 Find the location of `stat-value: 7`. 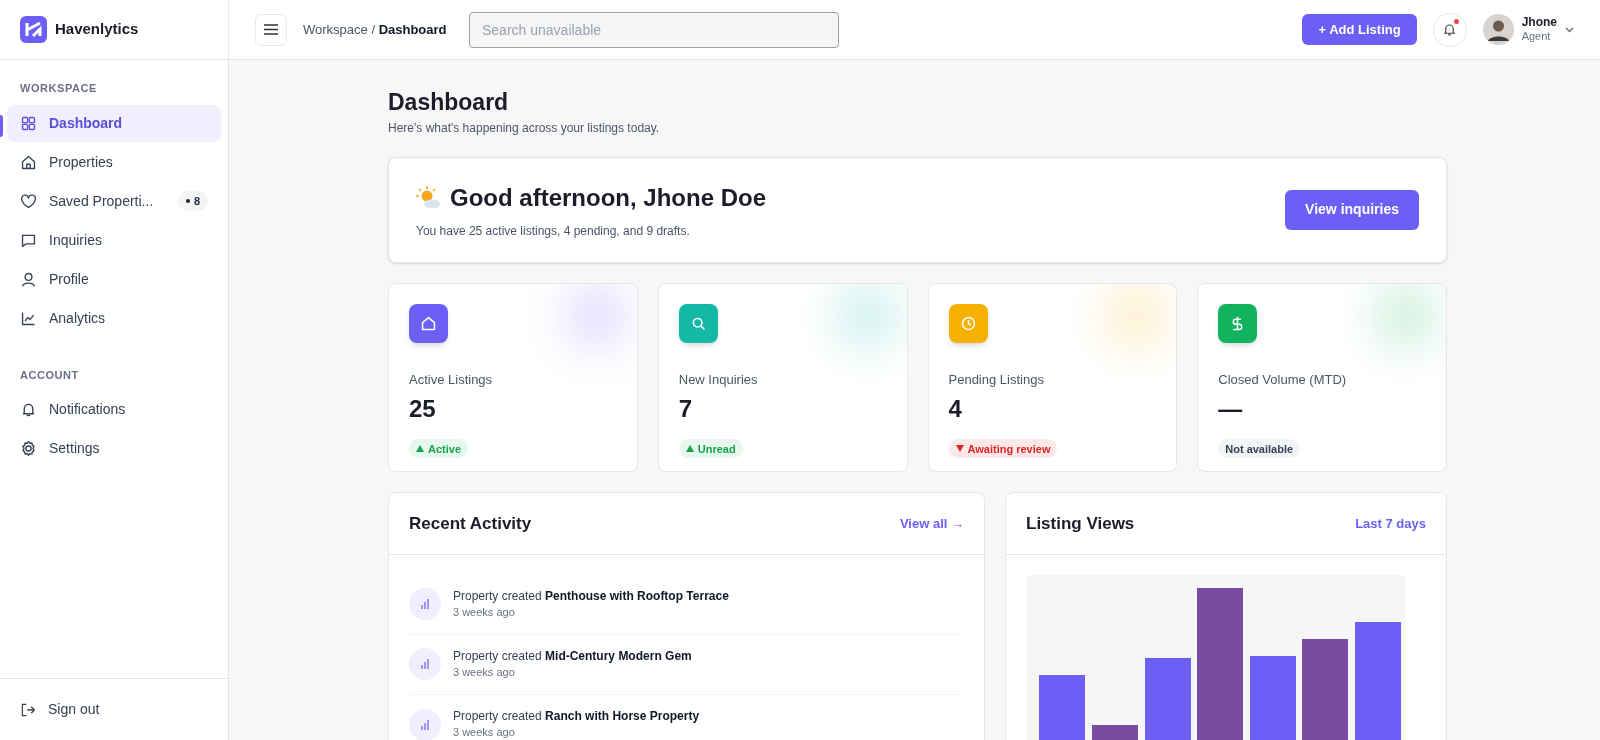

stat-value: 7 is located at coordinates (686, 409).